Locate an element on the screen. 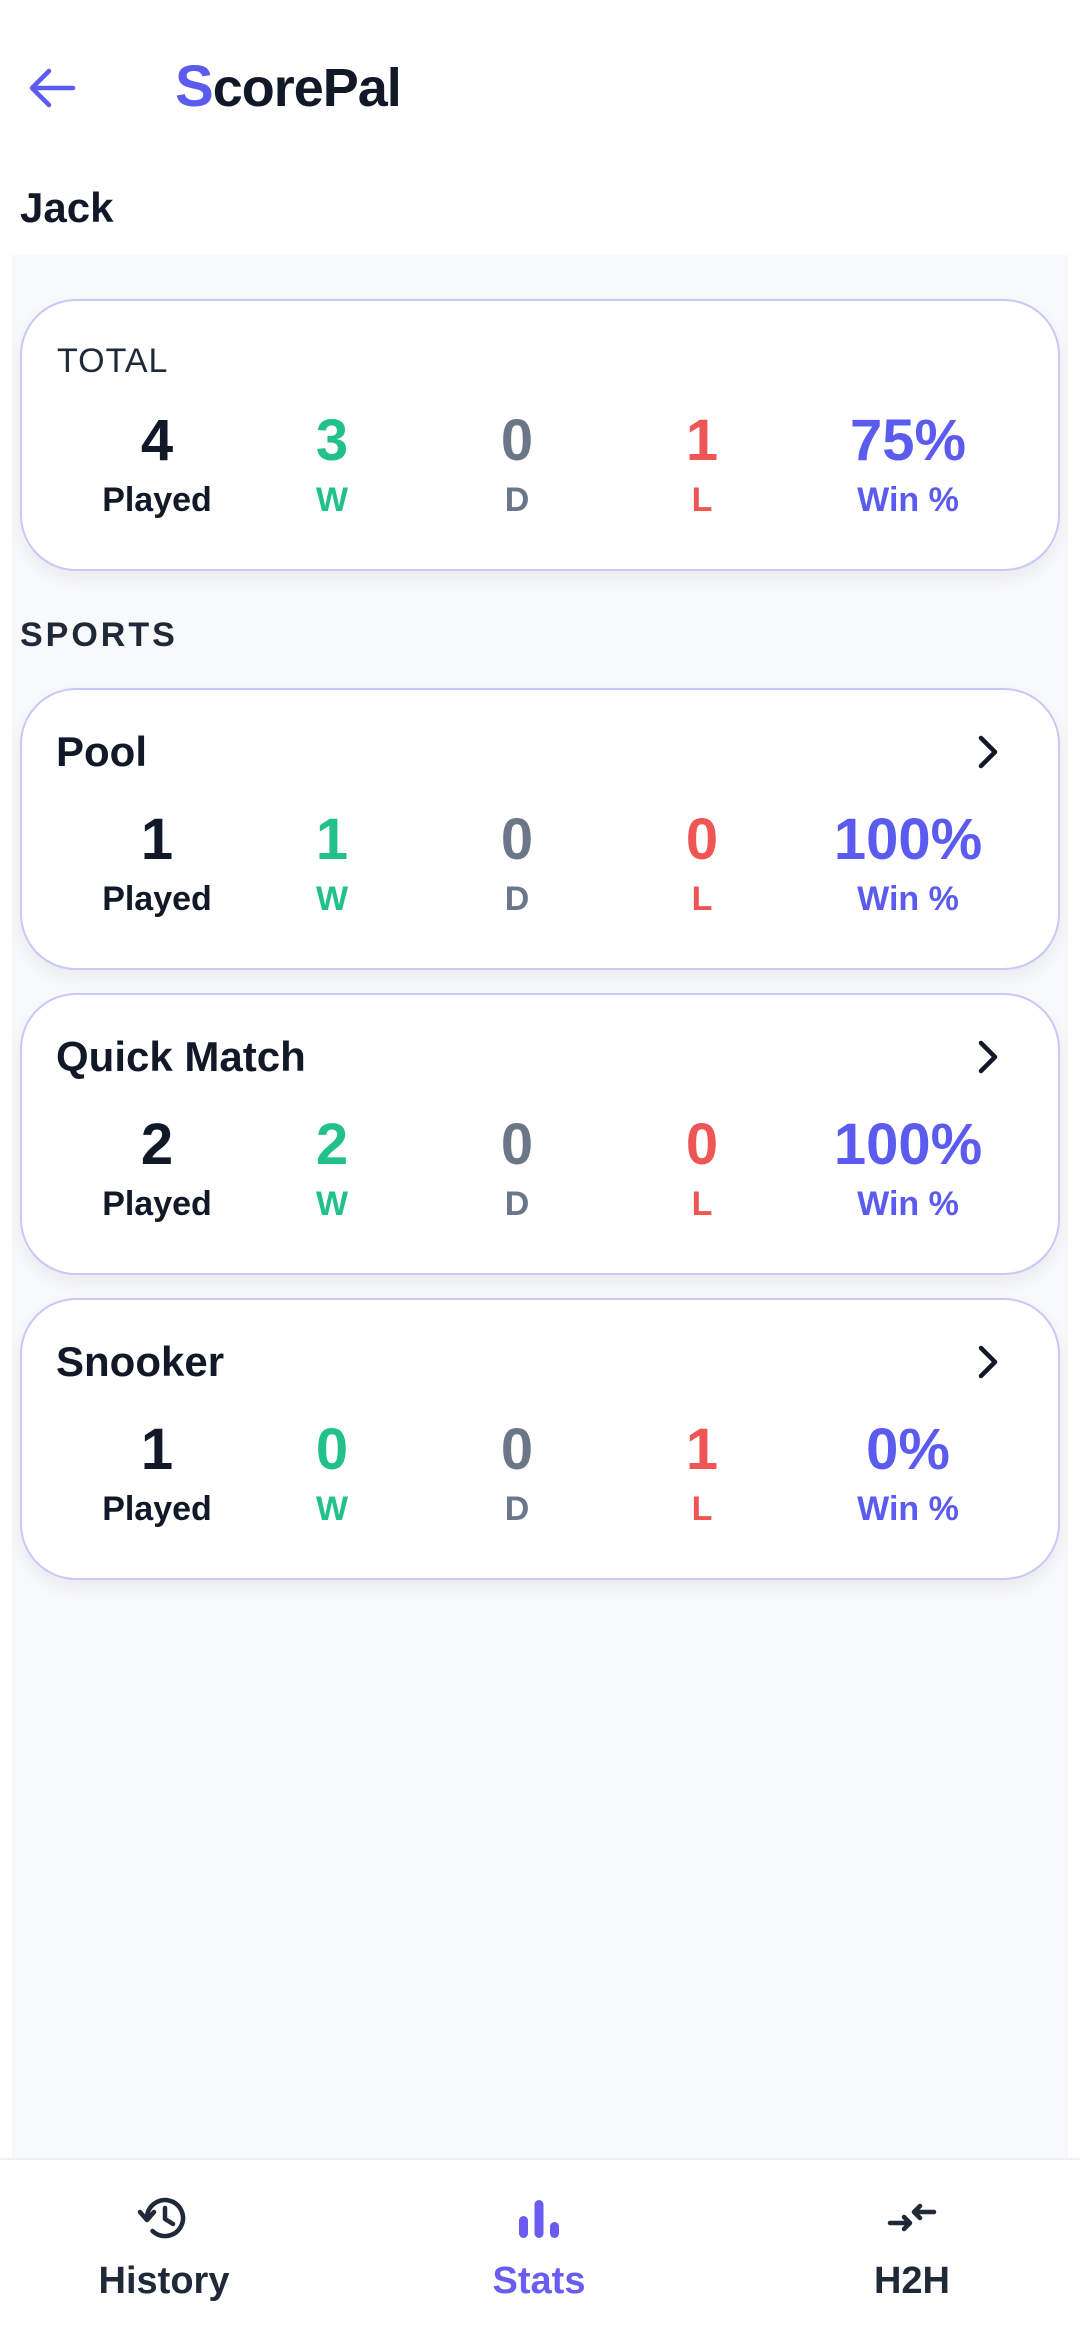 This screenshot has width=1080, height=2340. nav-stats-label: Stats is located at coordinates (539, 2281).